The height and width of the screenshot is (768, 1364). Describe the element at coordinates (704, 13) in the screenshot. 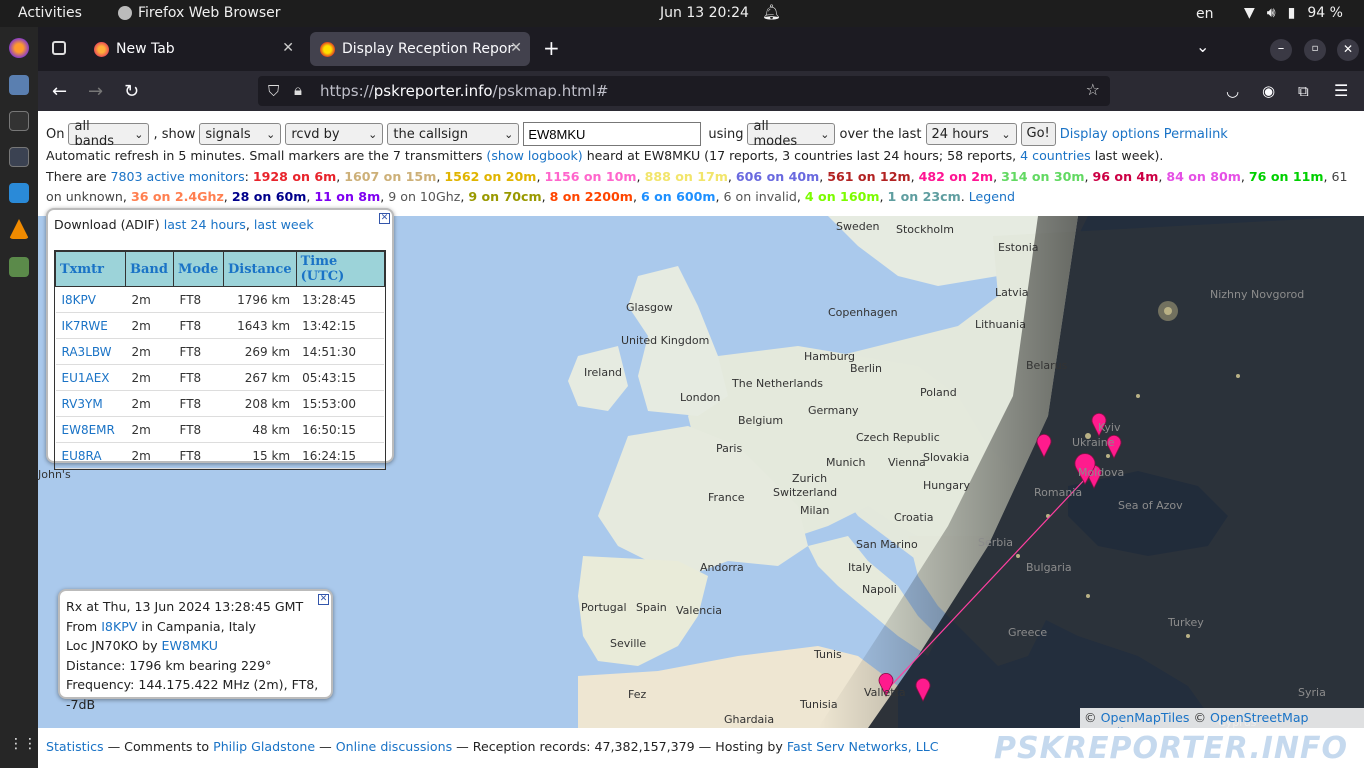

I see `clock: Jun 13 20:24` at that location.